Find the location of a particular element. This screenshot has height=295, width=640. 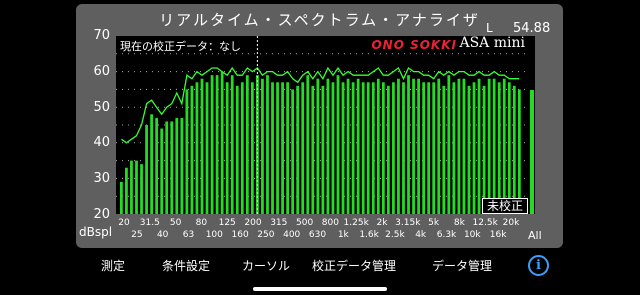

home-indicator is located at coordinates (320, 289).